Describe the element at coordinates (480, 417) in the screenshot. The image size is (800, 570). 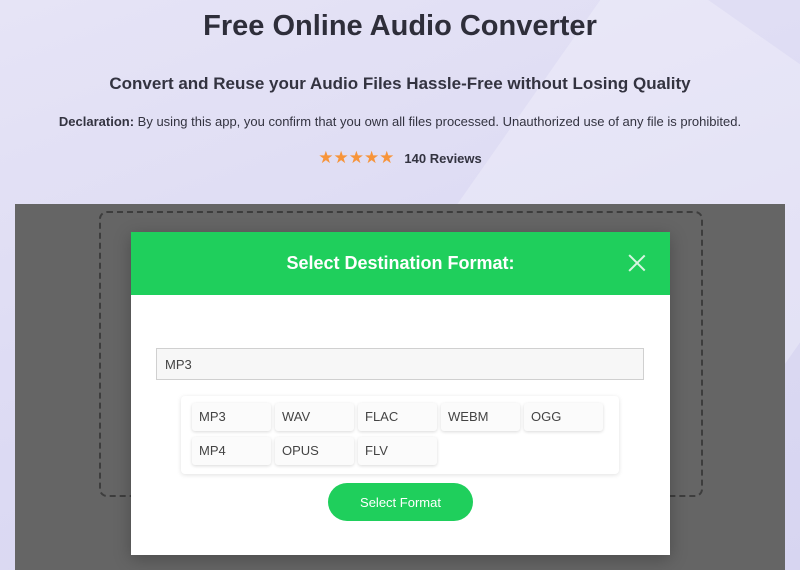
I see `format-option-webm: WEBM` at that location.